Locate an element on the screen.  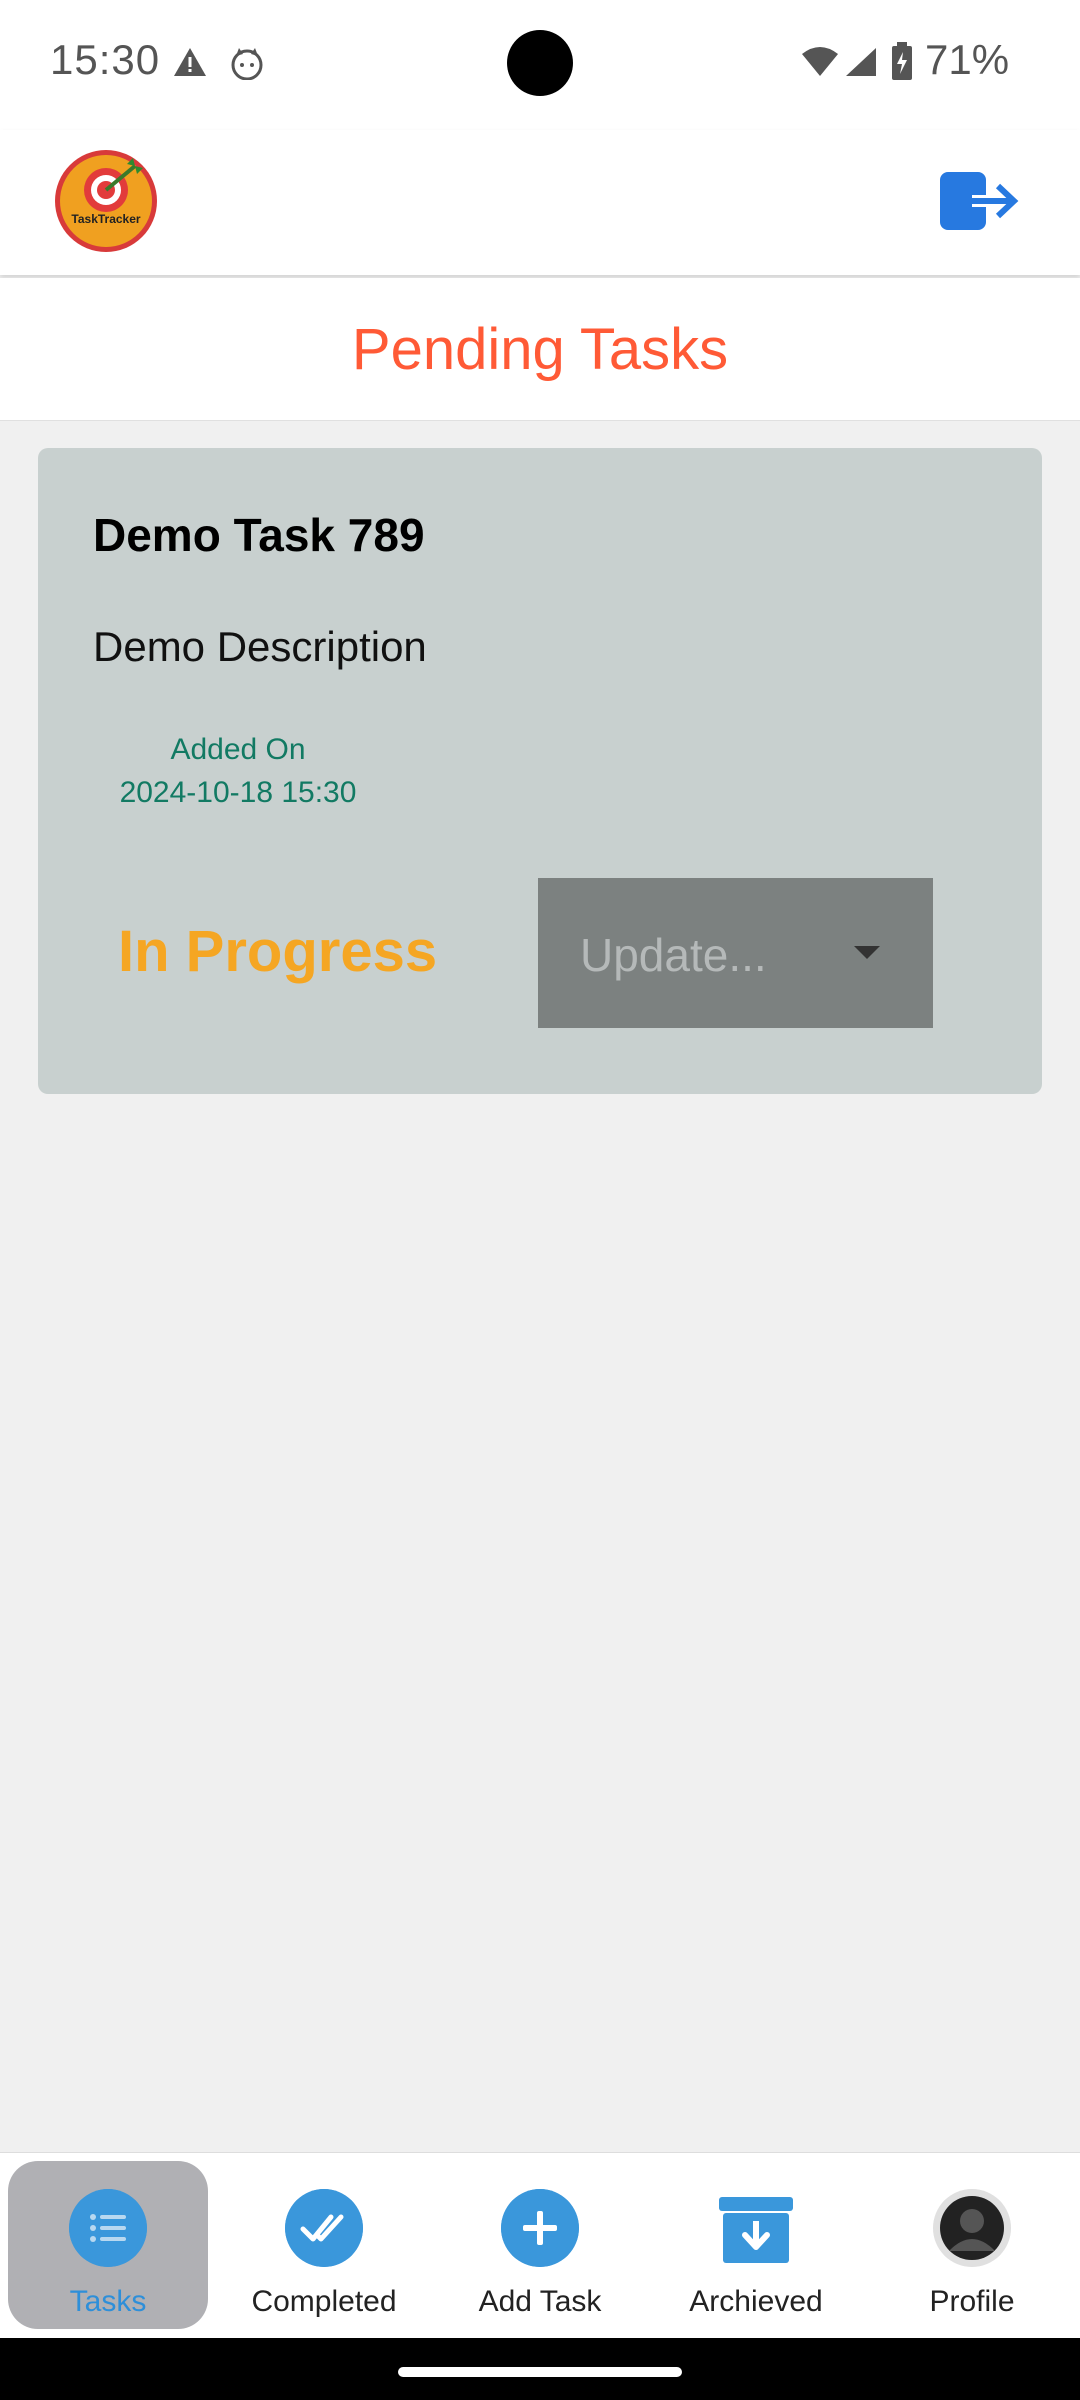
signal-icon is located at coordinates (861, 62).